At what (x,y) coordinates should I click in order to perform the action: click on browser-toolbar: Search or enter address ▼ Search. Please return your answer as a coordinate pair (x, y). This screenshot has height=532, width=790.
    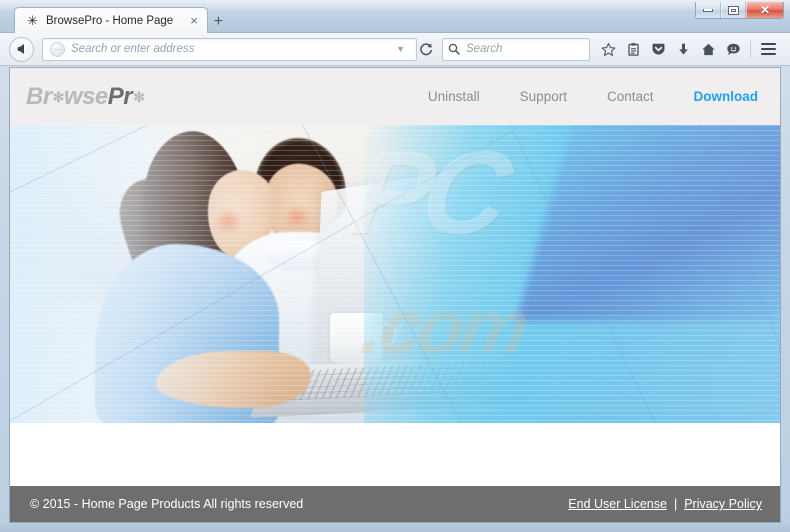
    Looking at the image, I should click on (395, 49).